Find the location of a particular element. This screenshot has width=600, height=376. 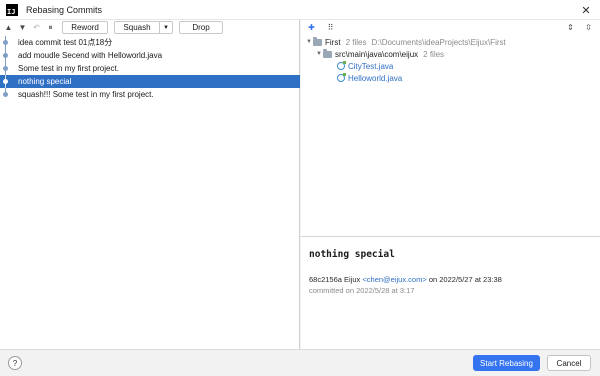

file-name: CityTest.java is located at coordinates (371, 66).